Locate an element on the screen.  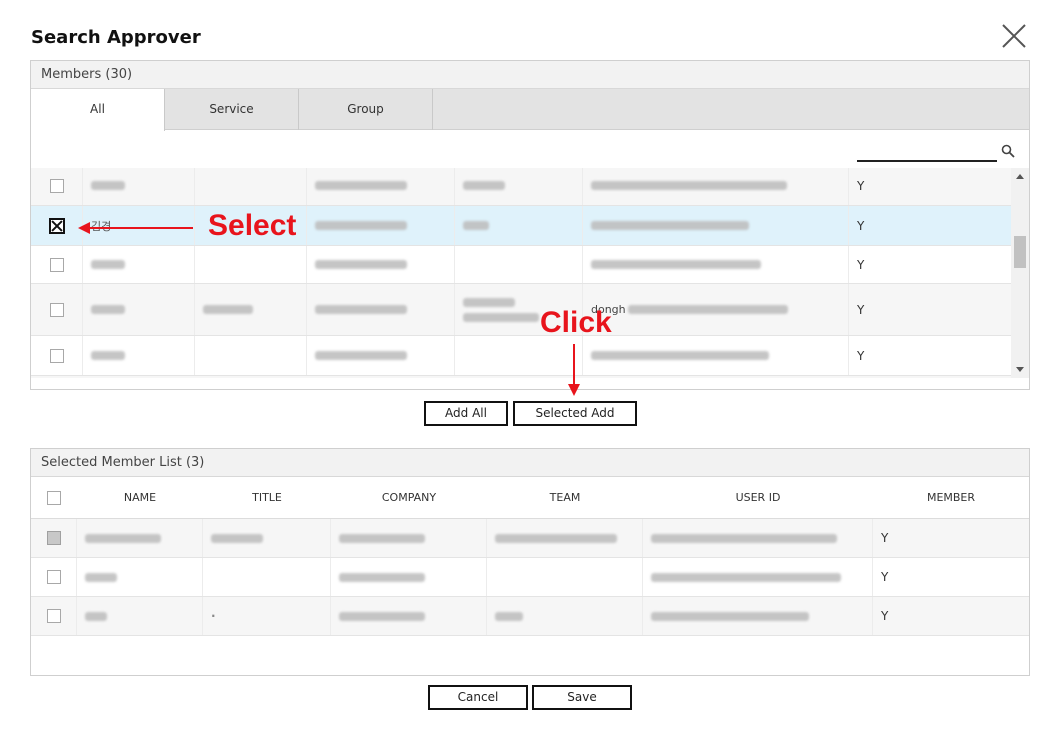
tab-all: All is located at coordinates (98, 110).